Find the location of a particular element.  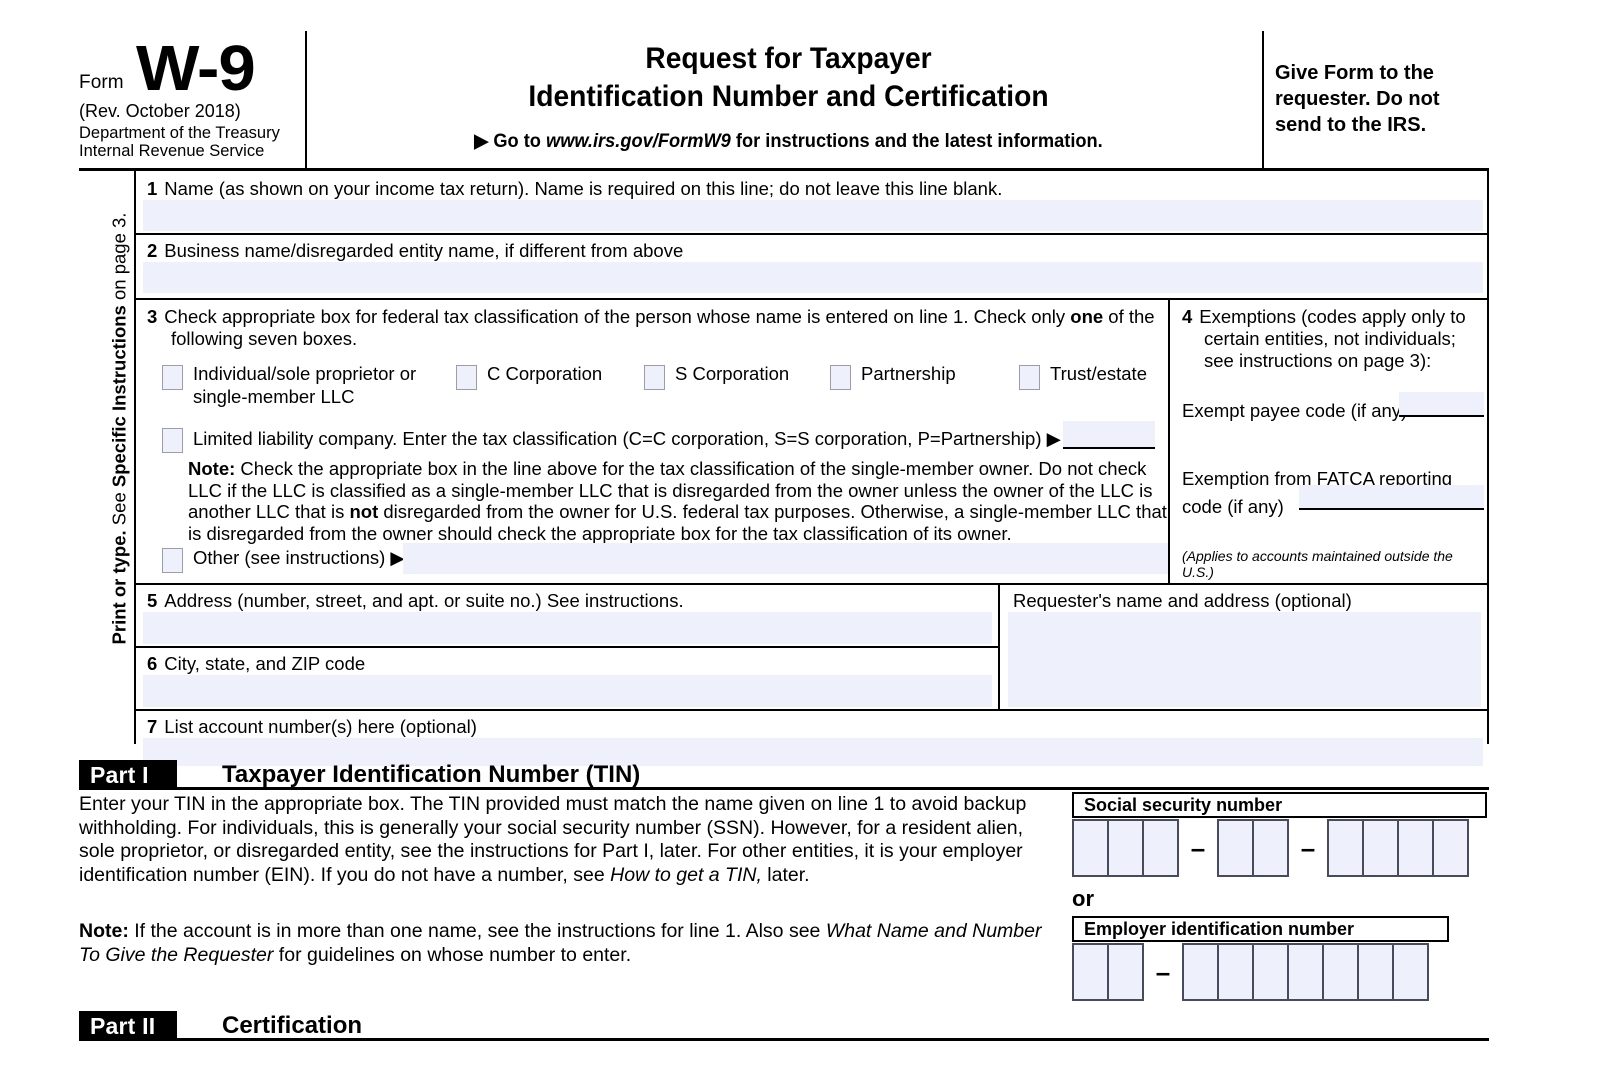

llc-tax-classification-input is located at coordinates (1109, 435).